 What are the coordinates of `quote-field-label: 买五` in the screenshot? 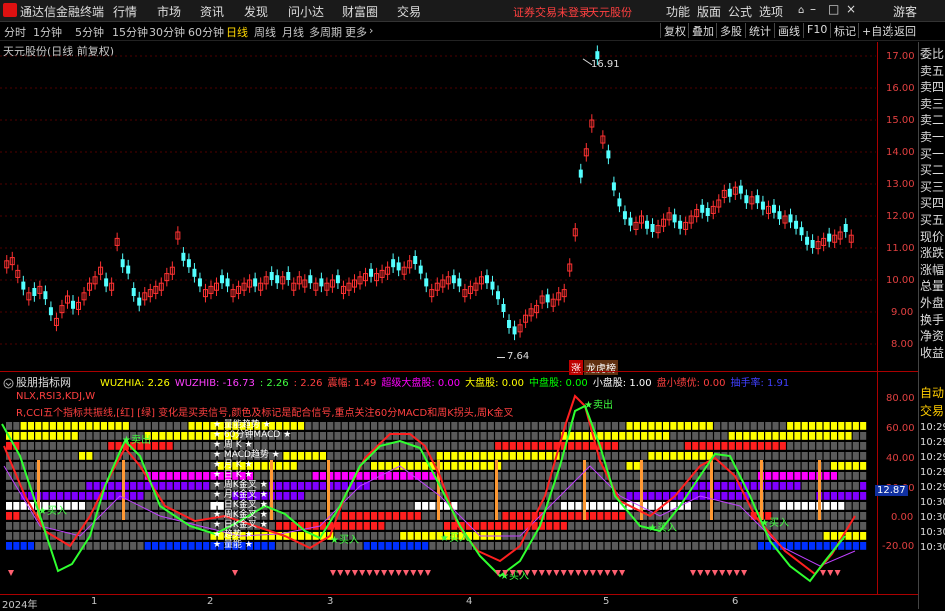 It's located at (932, 219).